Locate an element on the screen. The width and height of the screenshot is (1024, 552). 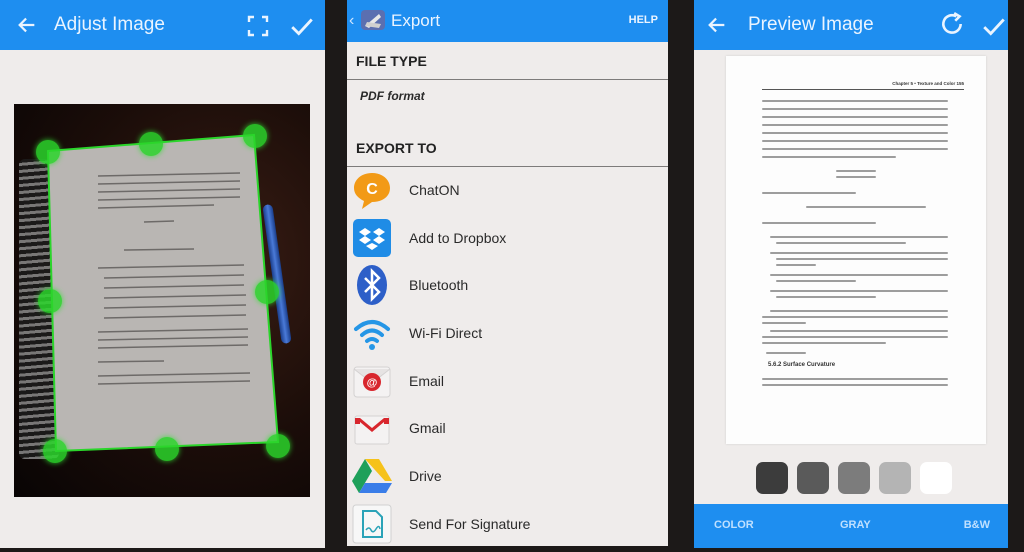
crop-handle-middle-right is located at coordinates (267, 292).